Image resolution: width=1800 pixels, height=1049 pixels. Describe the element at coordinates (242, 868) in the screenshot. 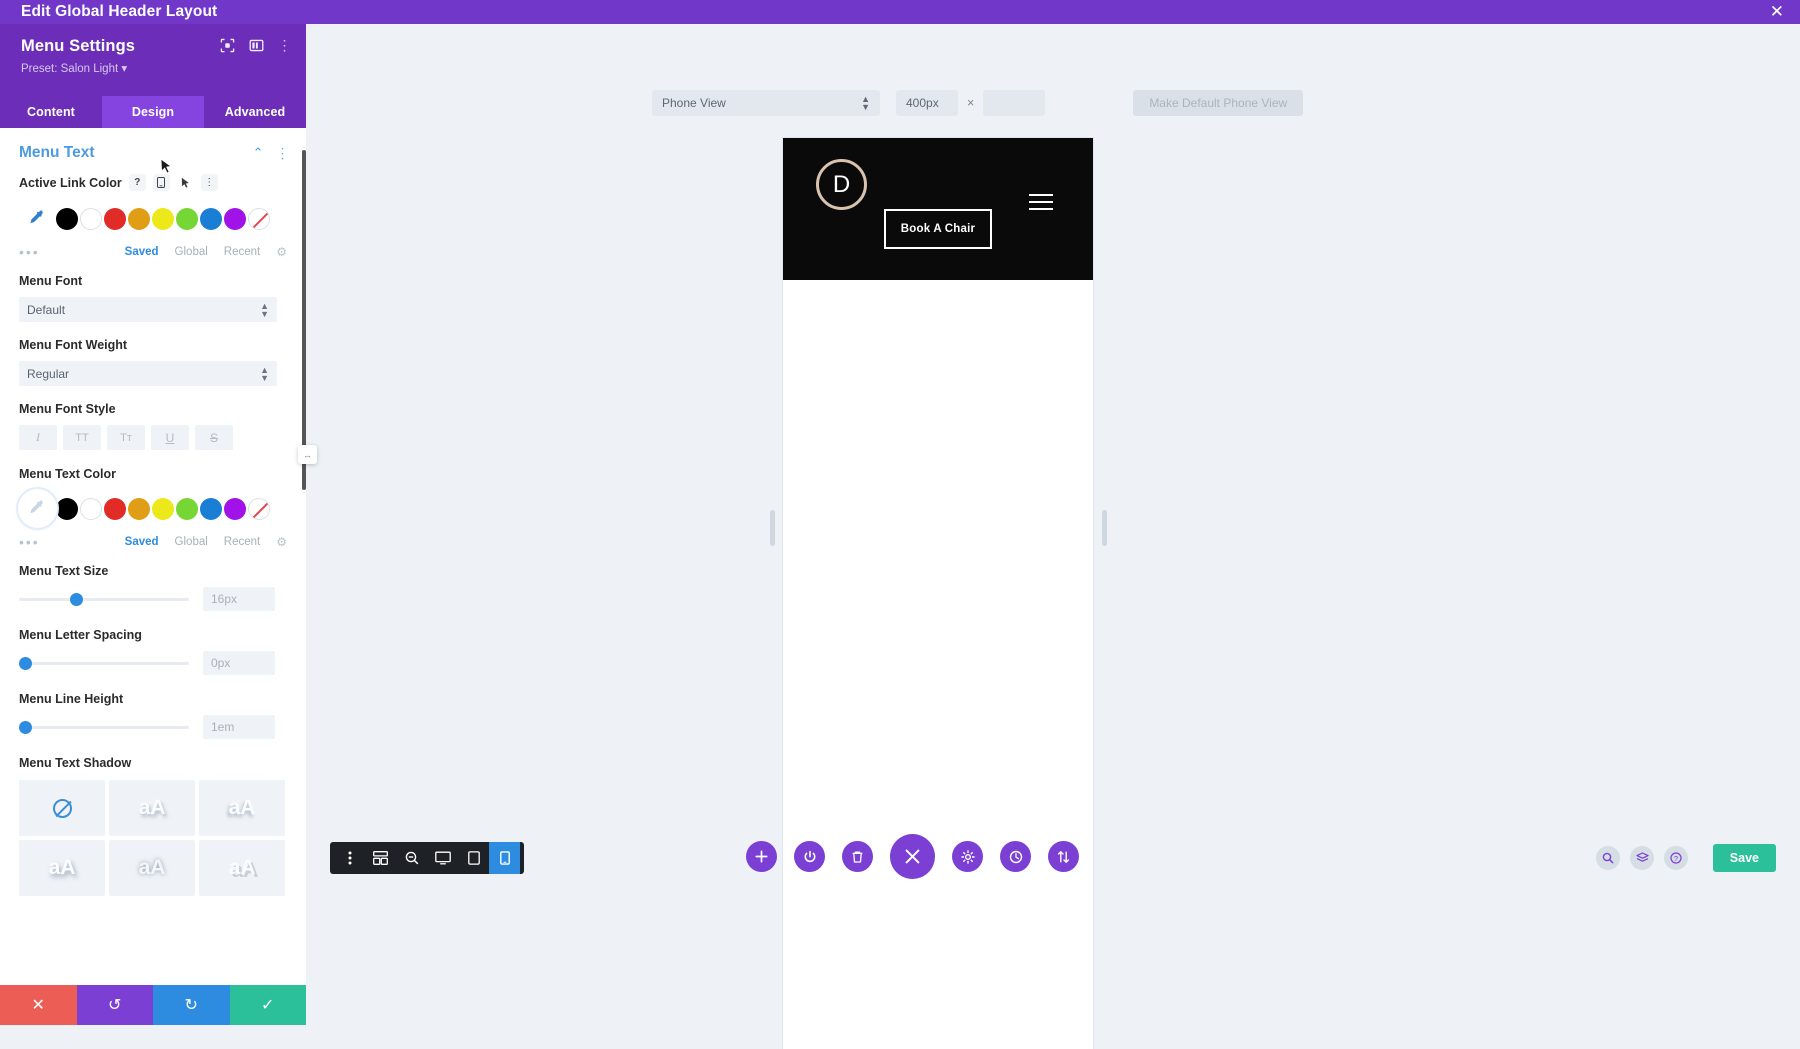

I see `shadow-preset-5: aA` at that location.